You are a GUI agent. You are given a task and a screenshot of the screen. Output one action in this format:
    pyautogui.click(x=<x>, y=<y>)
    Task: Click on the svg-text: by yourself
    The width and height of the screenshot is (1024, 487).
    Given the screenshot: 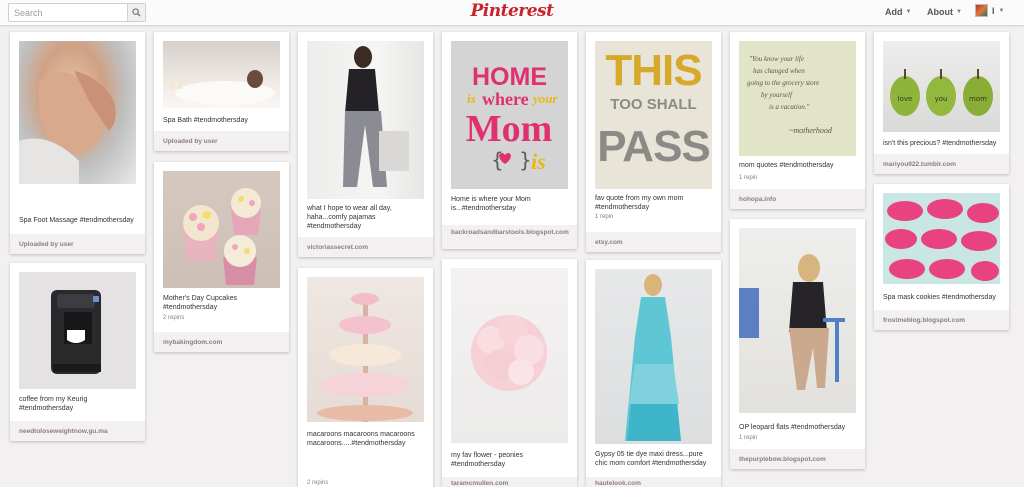 What is the action you would take?
    pyautogui.click(x=777, y=95)
    